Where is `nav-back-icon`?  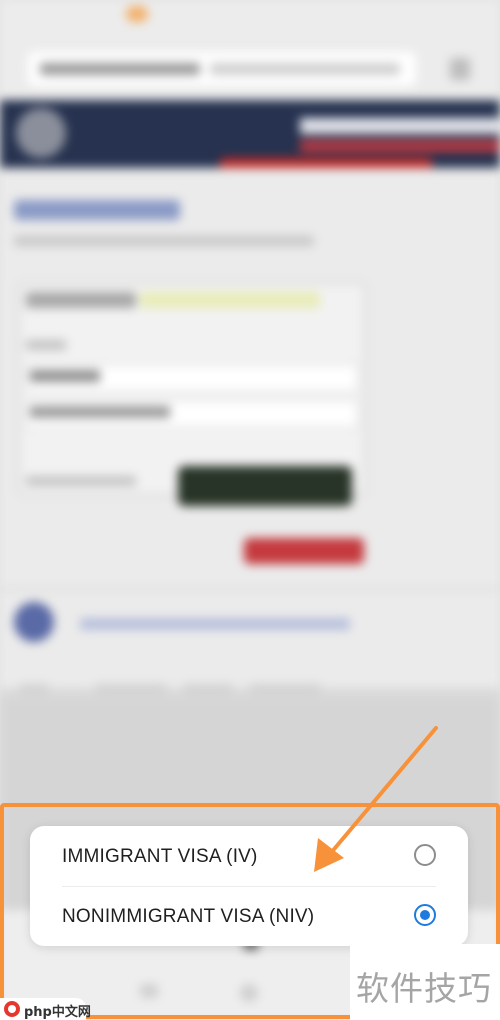 nav-back-icon is located at coordinates (149, 991).